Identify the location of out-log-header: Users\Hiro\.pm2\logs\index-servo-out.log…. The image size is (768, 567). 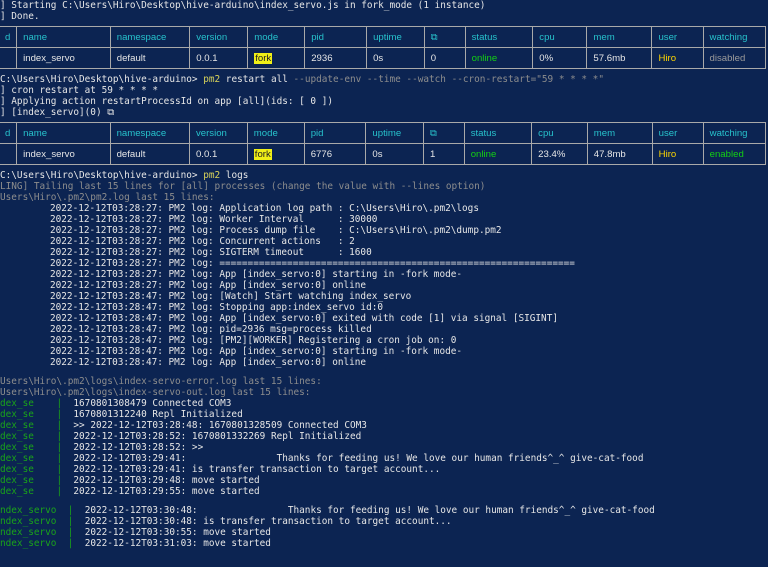
(155, 392).